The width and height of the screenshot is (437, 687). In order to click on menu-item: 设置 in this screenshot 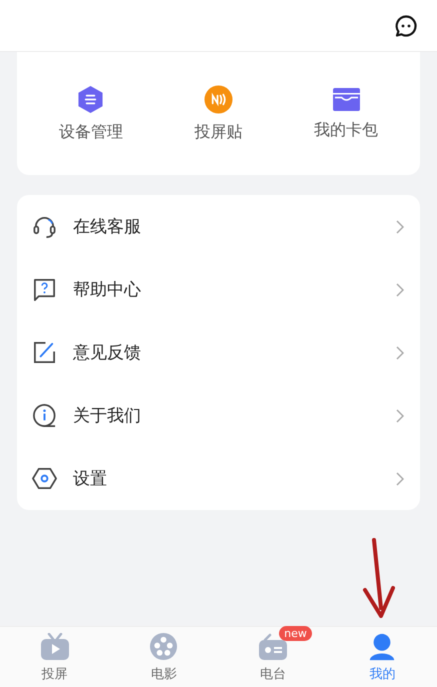, I will do `click(218, 478)`.